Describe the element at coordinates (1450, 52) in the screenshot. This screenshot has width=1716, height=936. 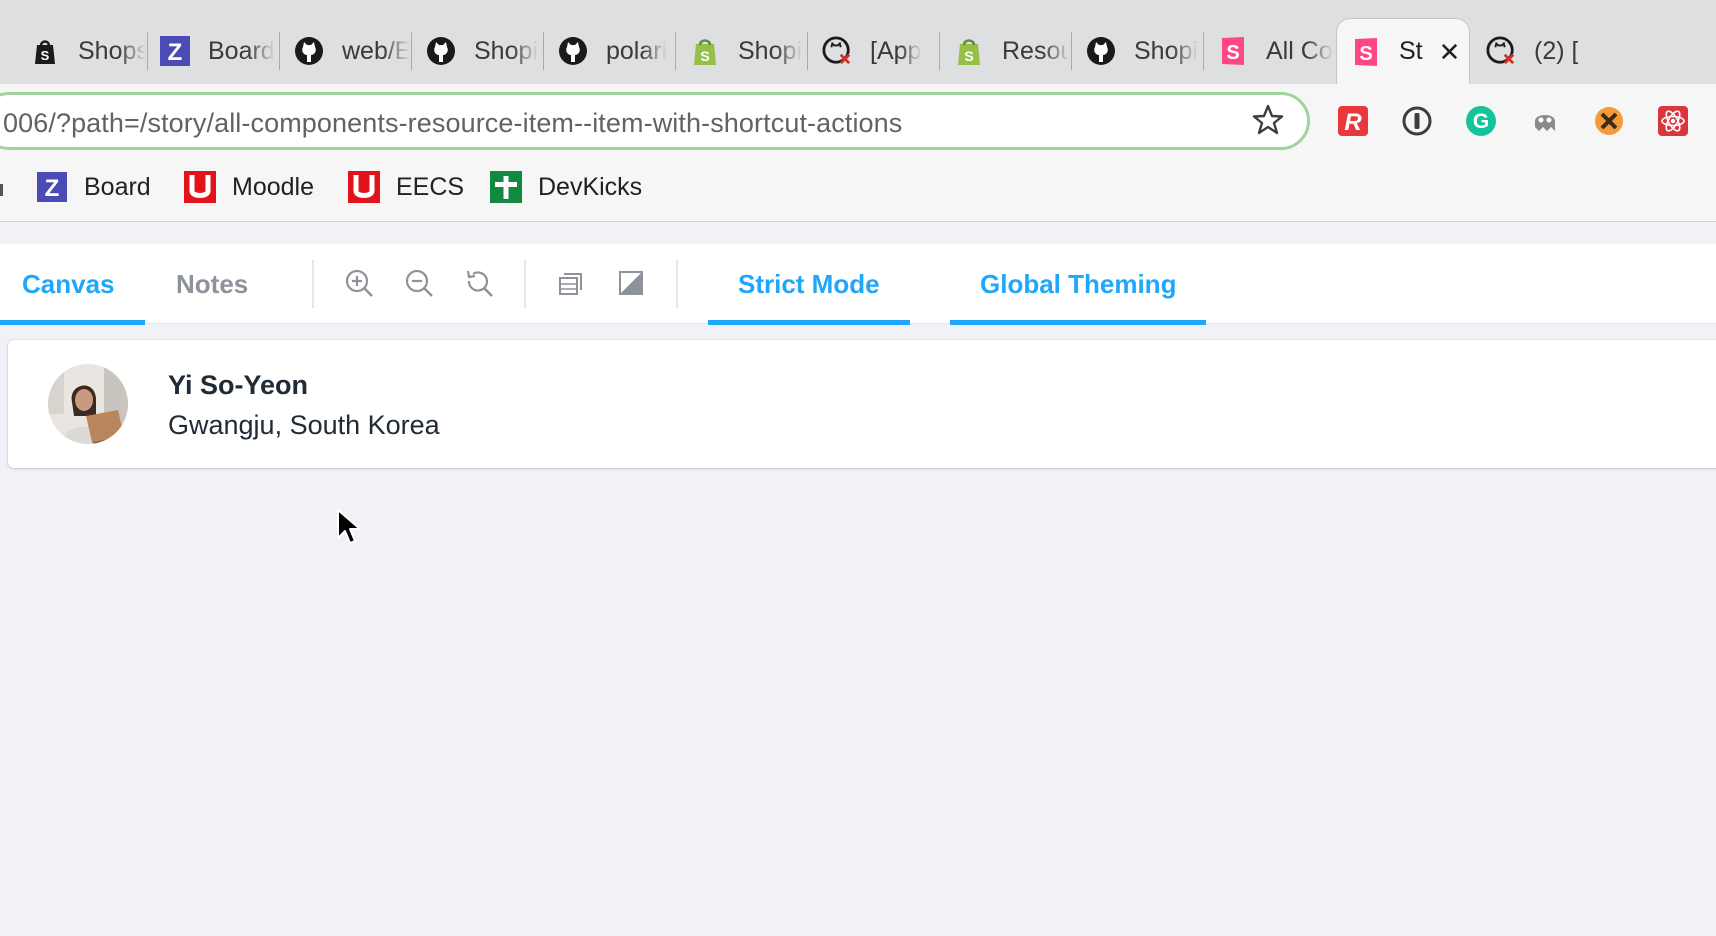
I see `close-tab-icon: ✕` at that location.